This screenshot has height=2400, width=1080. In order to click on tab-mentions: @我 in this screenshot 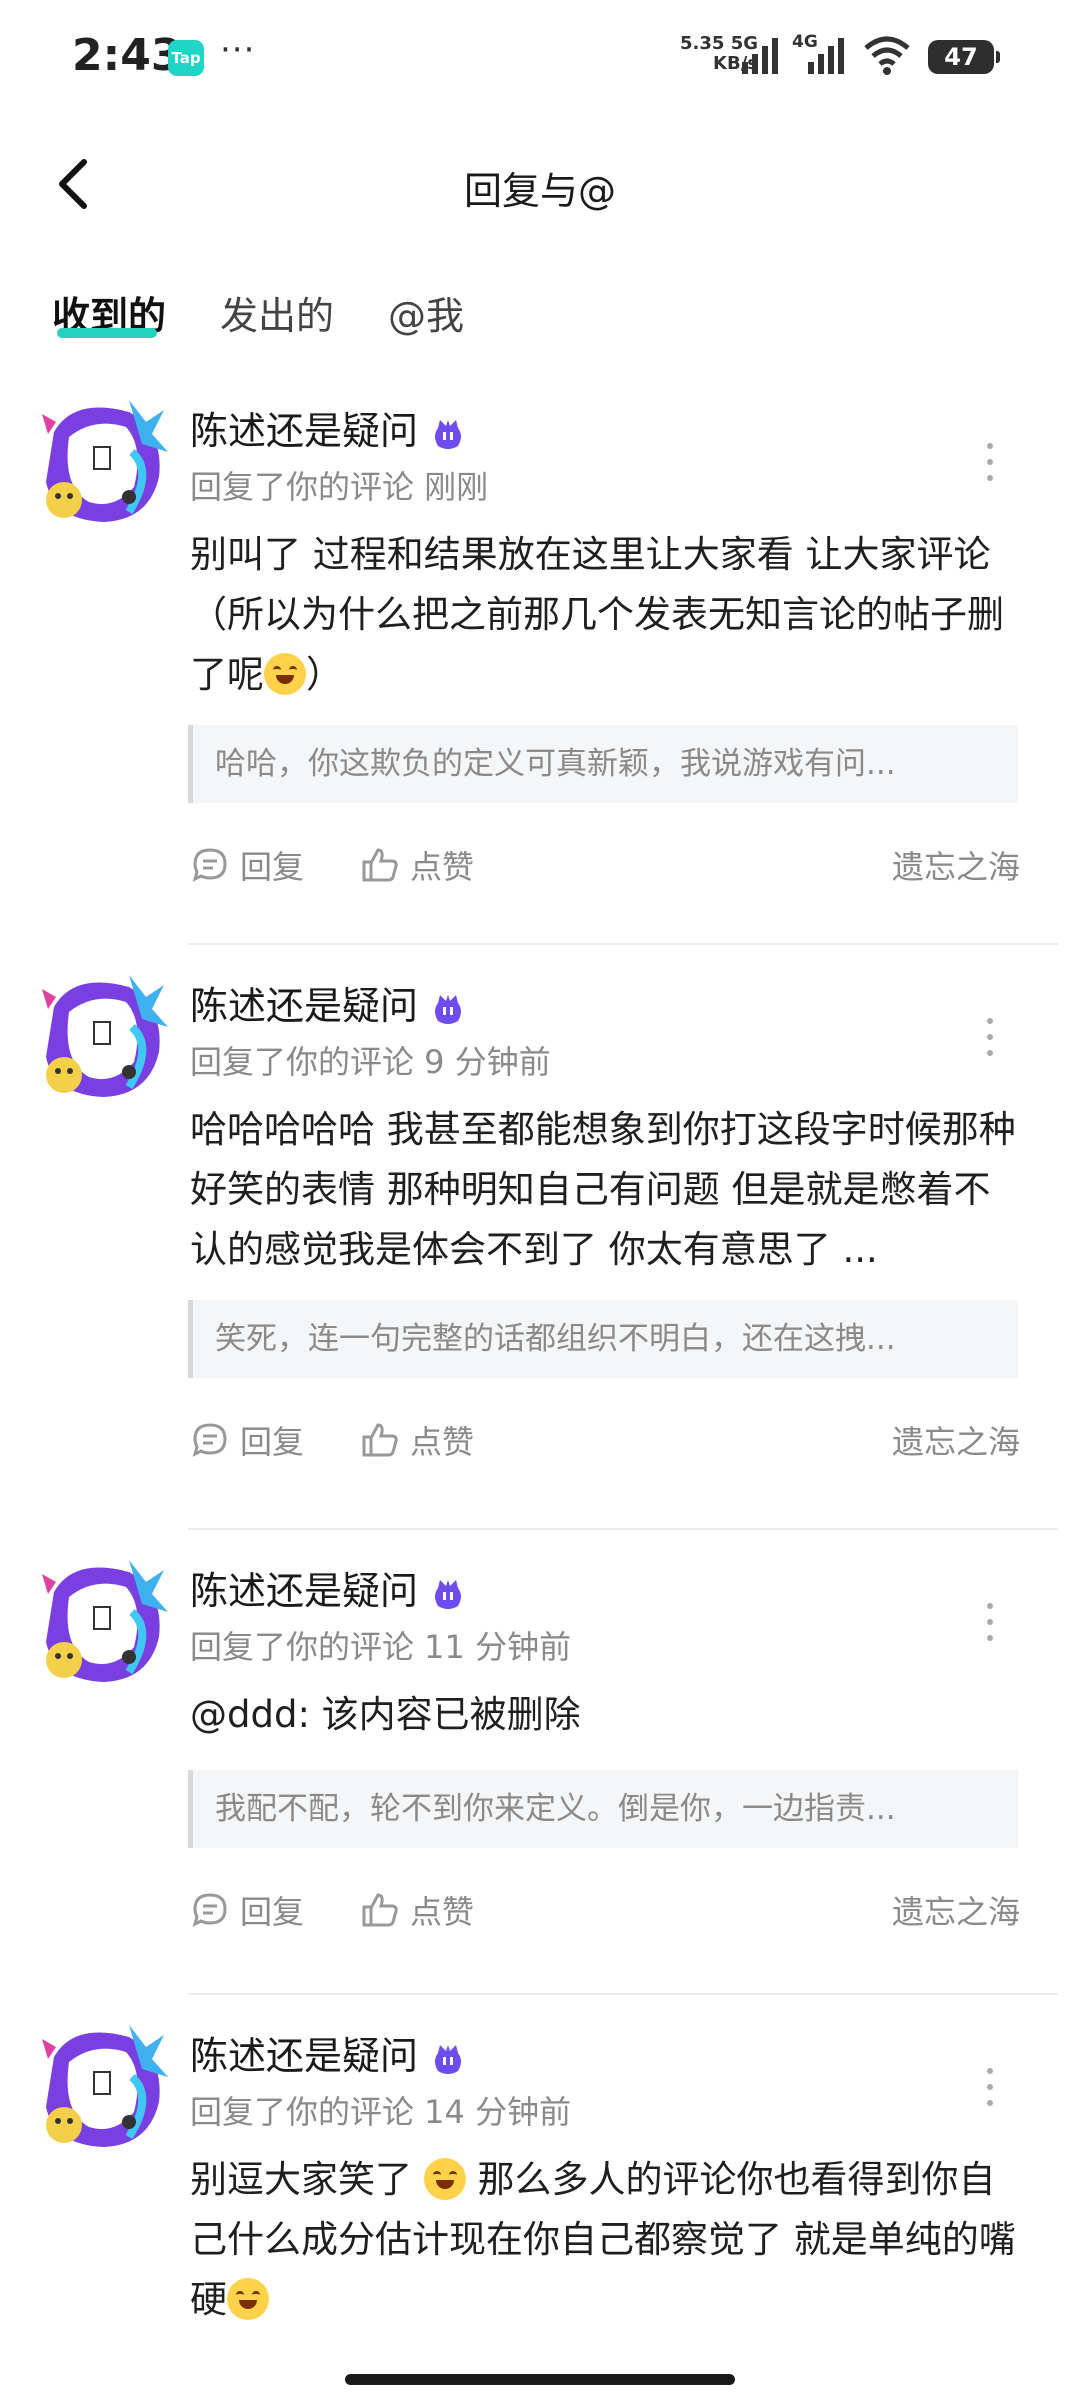, I will do `click(426, 312)`.